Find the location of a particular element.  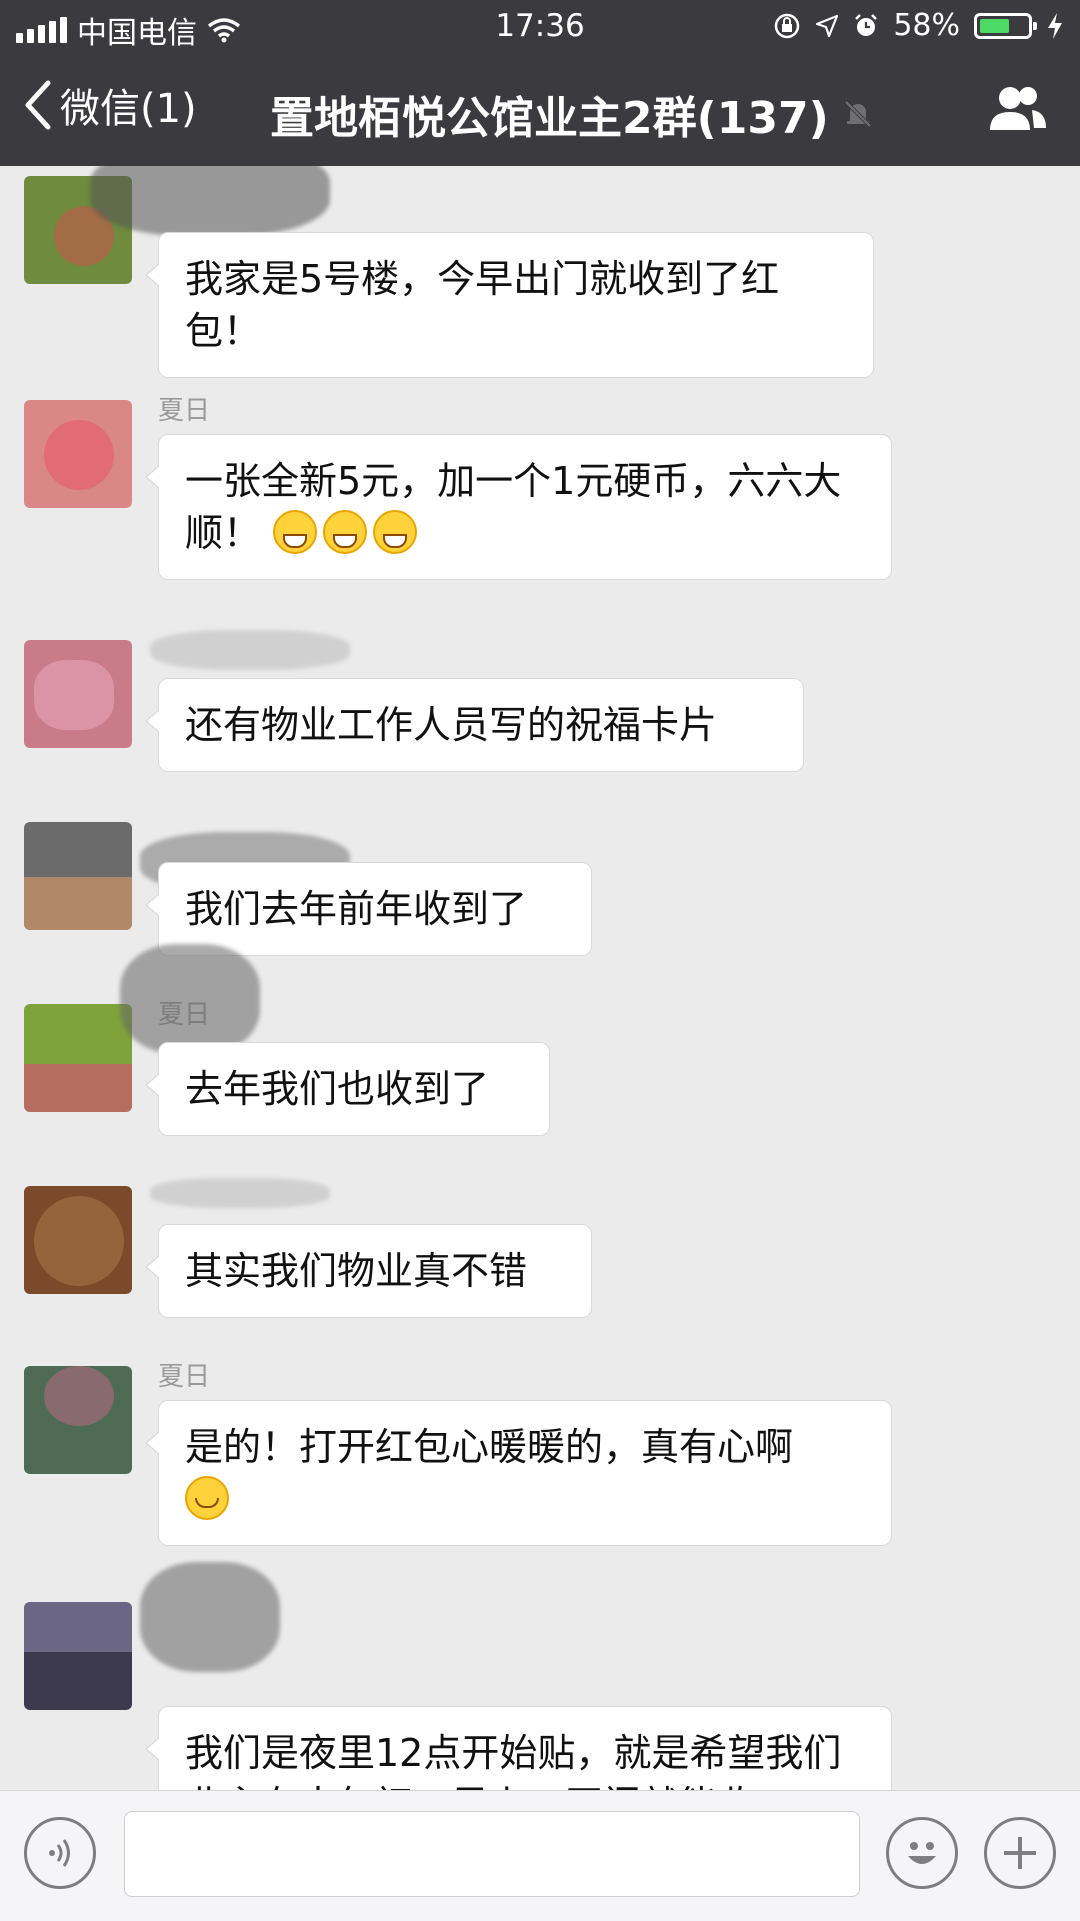

group-members-icon is located at coordinates (1018, 108).